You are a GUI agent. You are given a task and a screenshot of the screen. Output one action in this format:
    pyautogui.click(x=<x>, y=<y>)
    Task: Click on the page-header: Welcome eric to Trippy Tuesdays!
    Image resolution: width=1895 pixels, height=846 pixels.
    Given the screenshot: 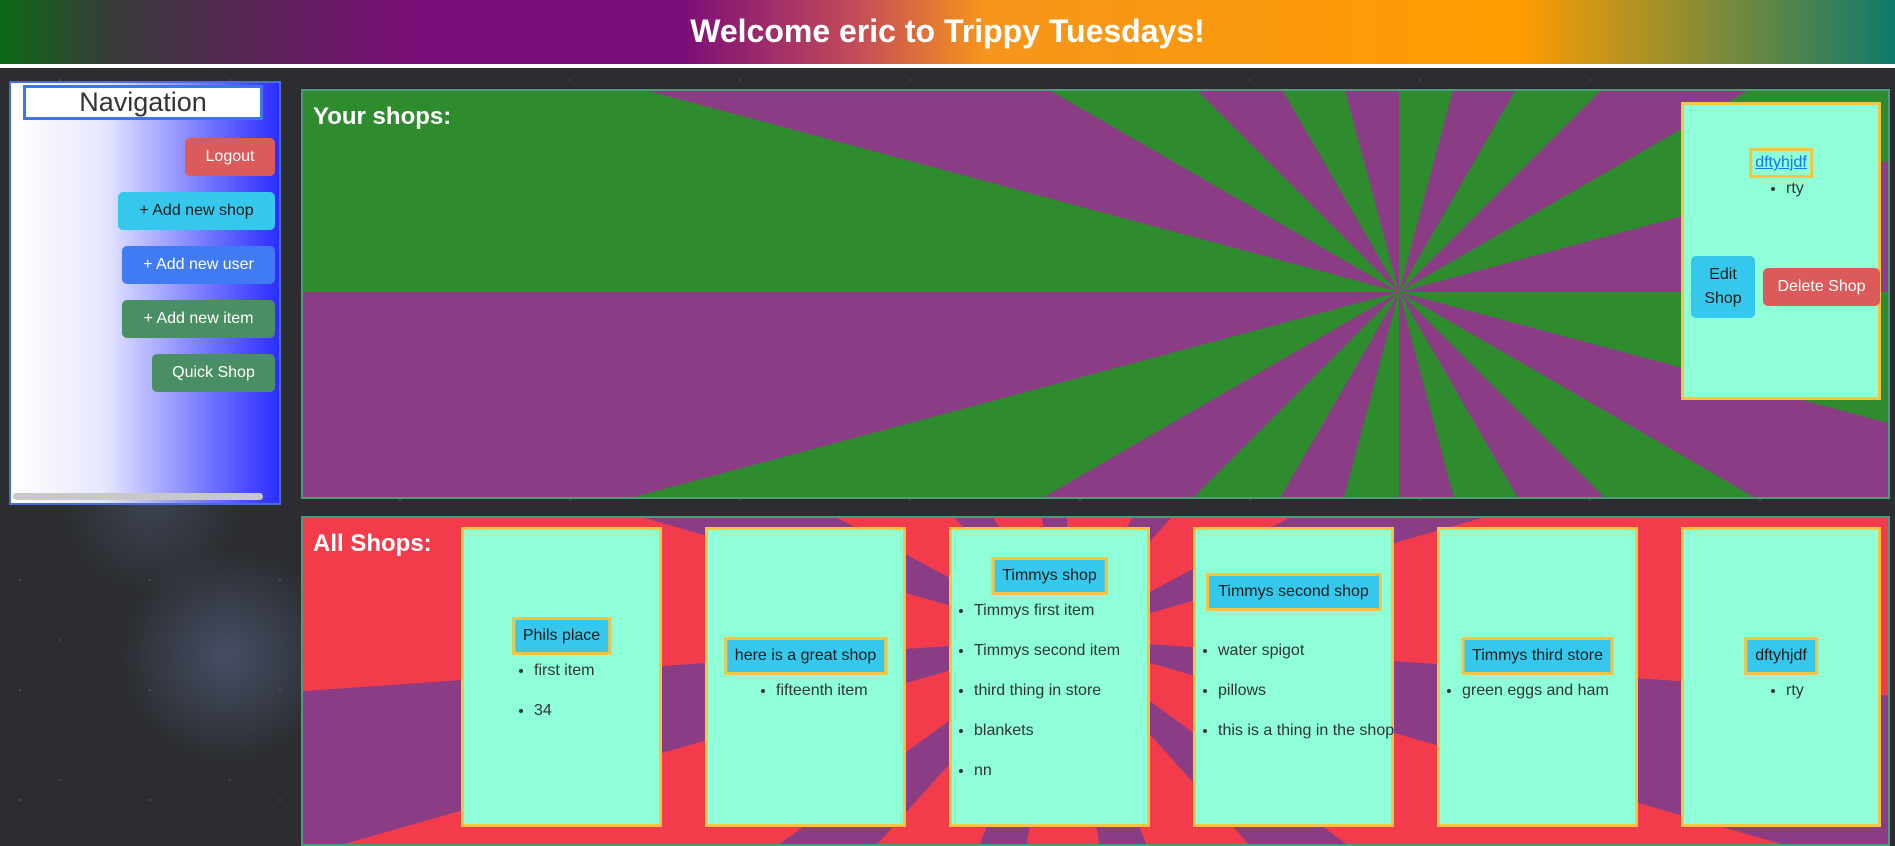 What is the action you would take?
    pyautogui.click(x=947, y=34)
    